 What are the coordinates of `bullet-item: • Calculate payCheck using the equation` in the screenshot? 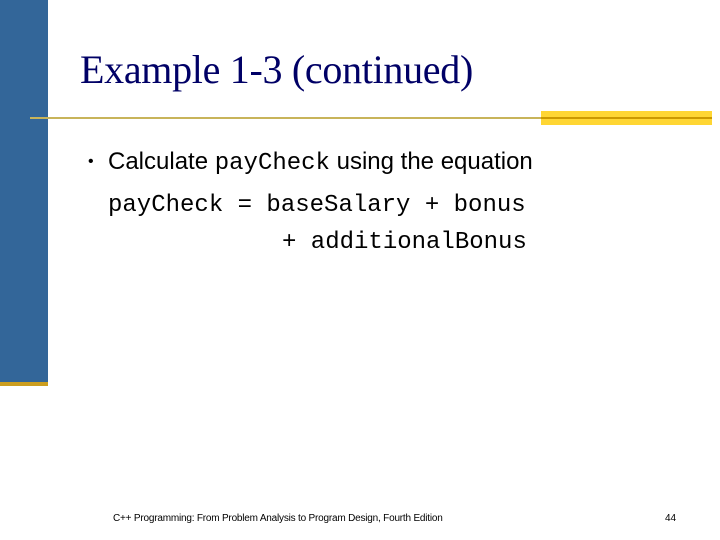 It's located at (310, 162).